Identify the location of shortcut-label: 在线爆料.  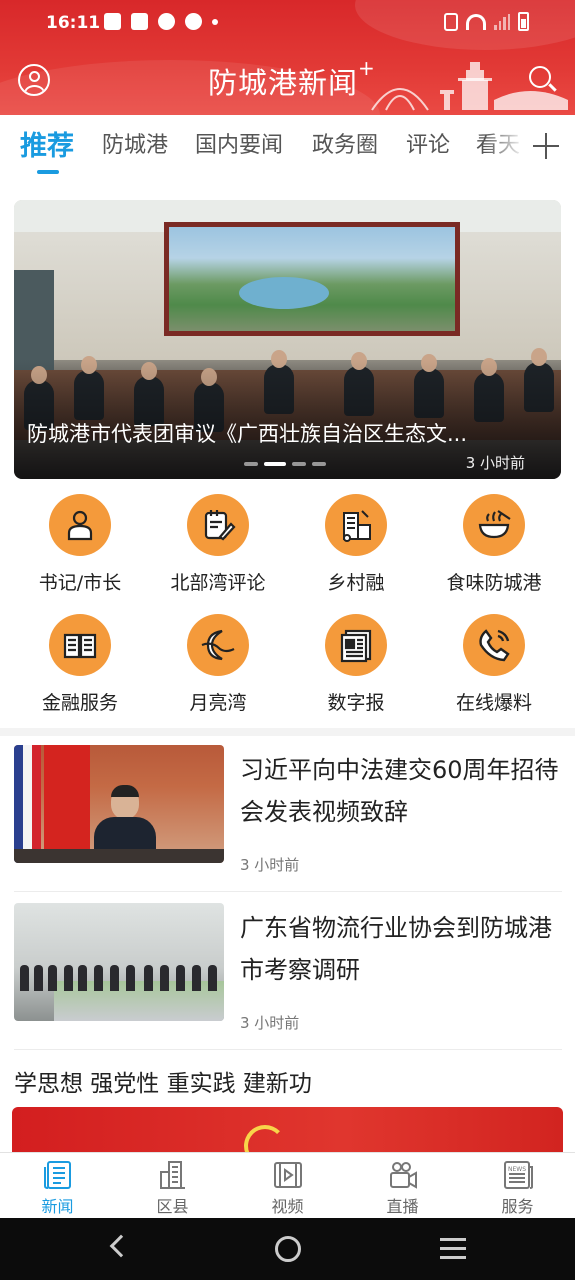
(493, 703).